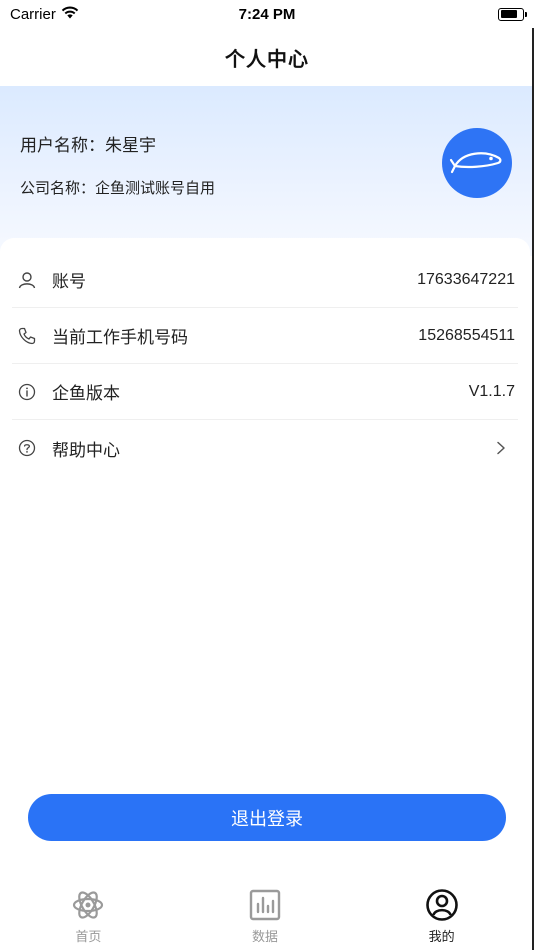  What do you see at coordinates (69, 282) in the screenshot?
I see `account-label: 账号` at bounding box center [69, 282].